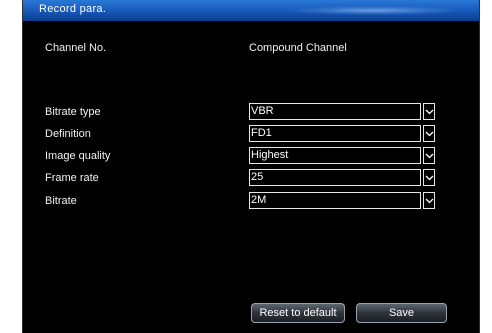 This screenshot has width=492, height=333. I want to click on frame-rate-select: 25, so click(342, 177).